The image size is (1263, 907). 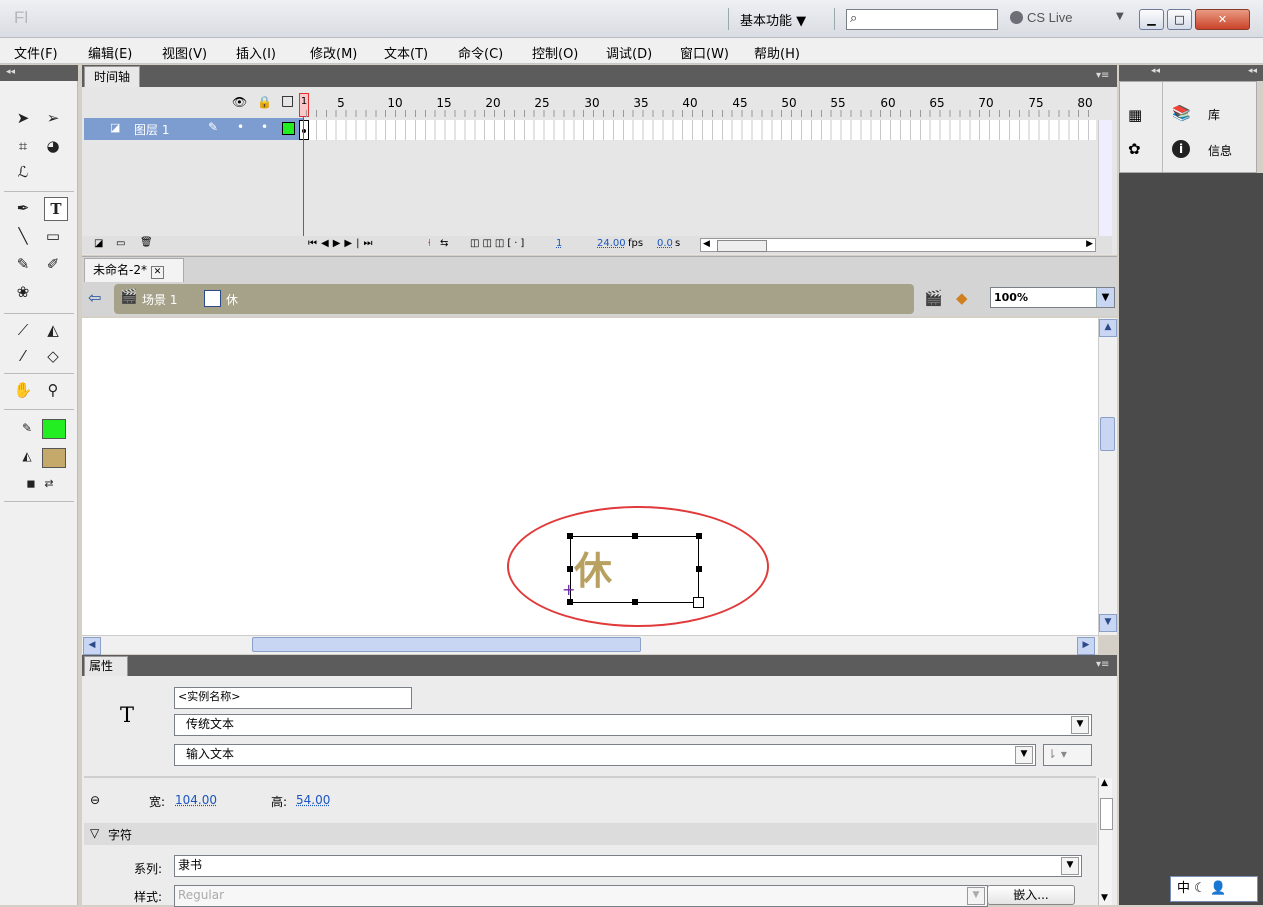 I want to click on width-value: 104.00, so click(x=196, y=800).